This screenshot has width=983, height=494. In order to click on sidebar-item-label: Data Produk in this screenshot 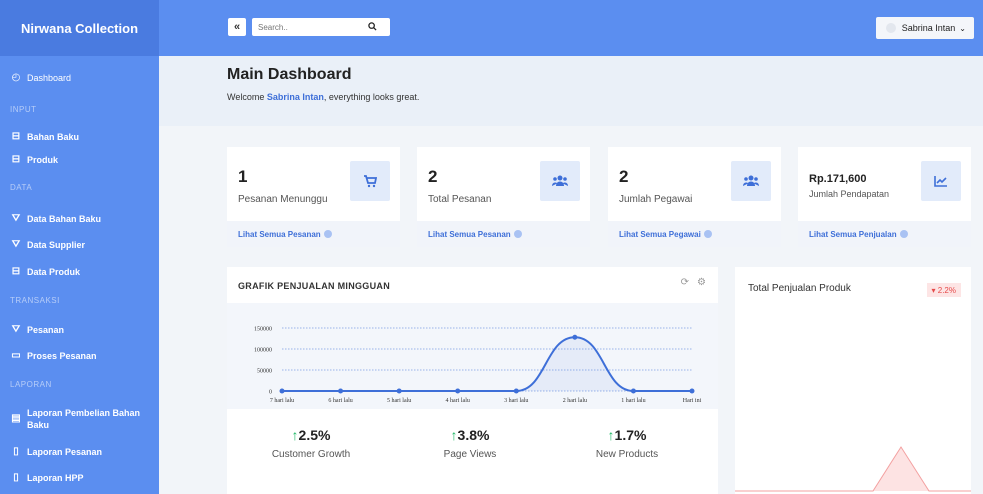, I will do `click(54, 271)`.